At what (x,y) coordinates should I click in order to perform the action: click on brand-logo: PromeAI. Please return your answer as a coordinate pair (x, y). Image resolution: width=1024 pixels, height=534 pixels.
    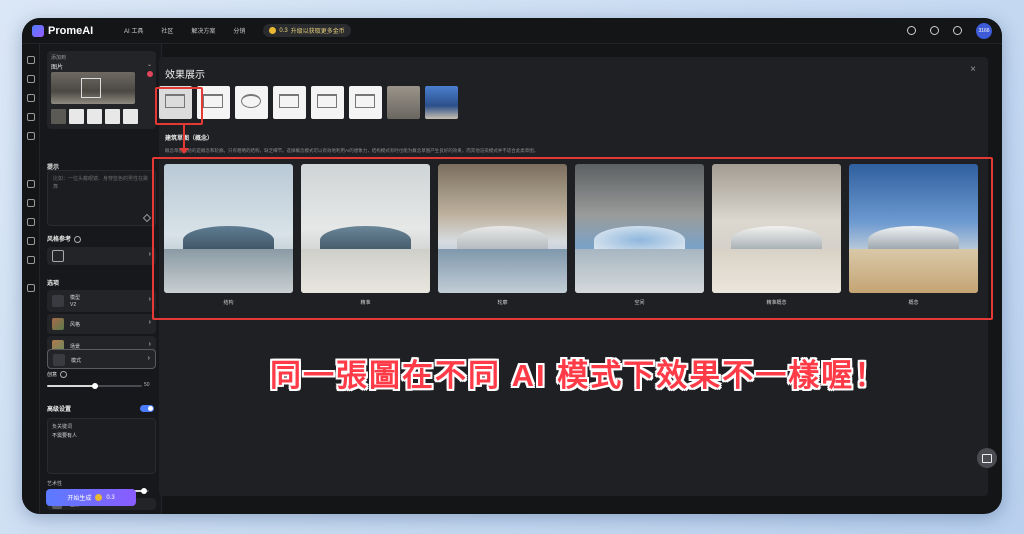
    Looking at the image, I should click on (72, 30).